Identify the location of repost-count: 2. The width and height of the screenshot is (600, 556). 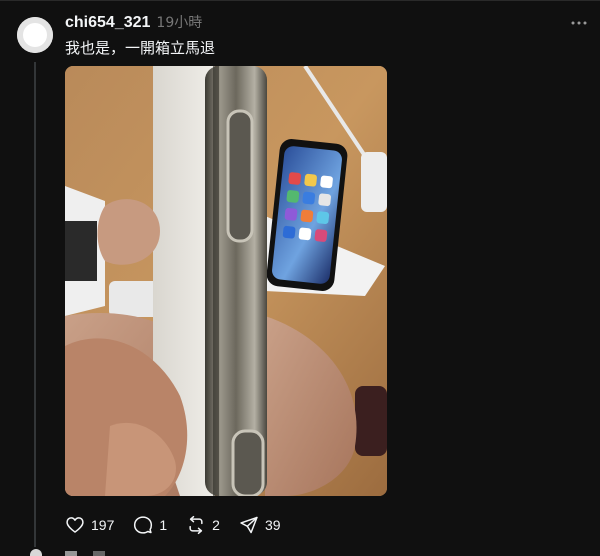
(216, 525).